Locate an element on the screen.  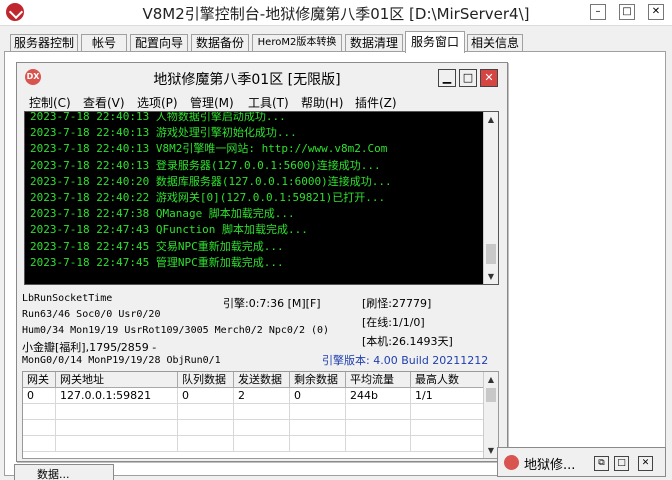
menu-options: 选项(P) is located at coordinates (157, 102).